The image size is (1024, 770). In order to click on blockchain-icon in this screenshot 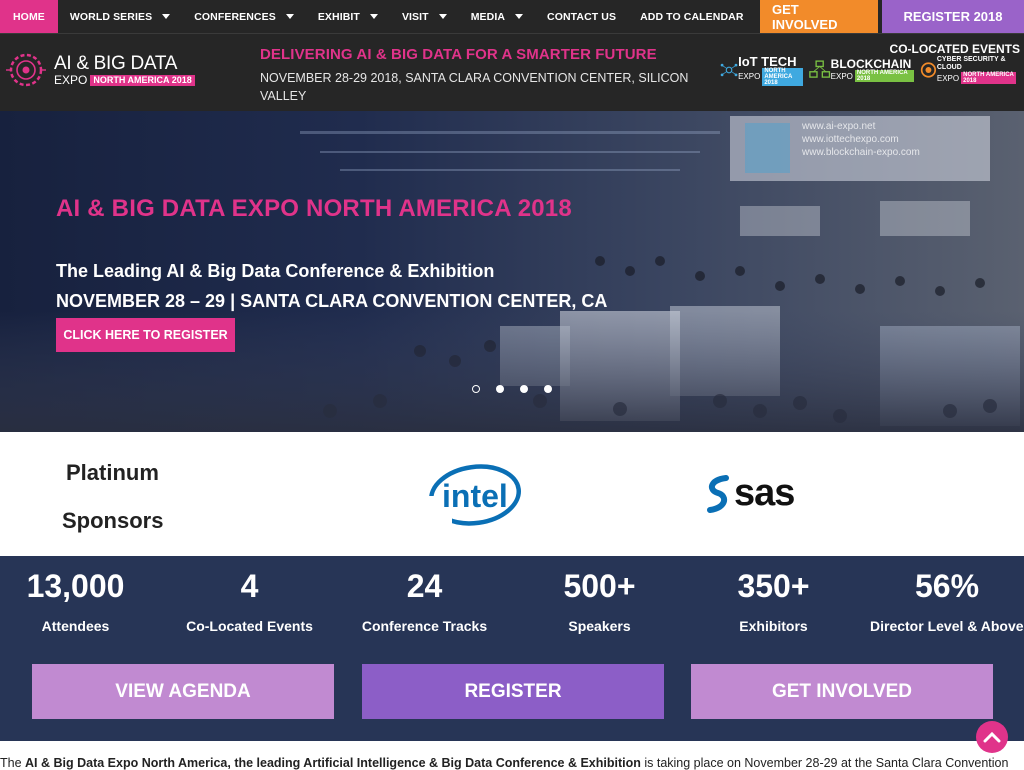, I will do `click(820, 69)`.